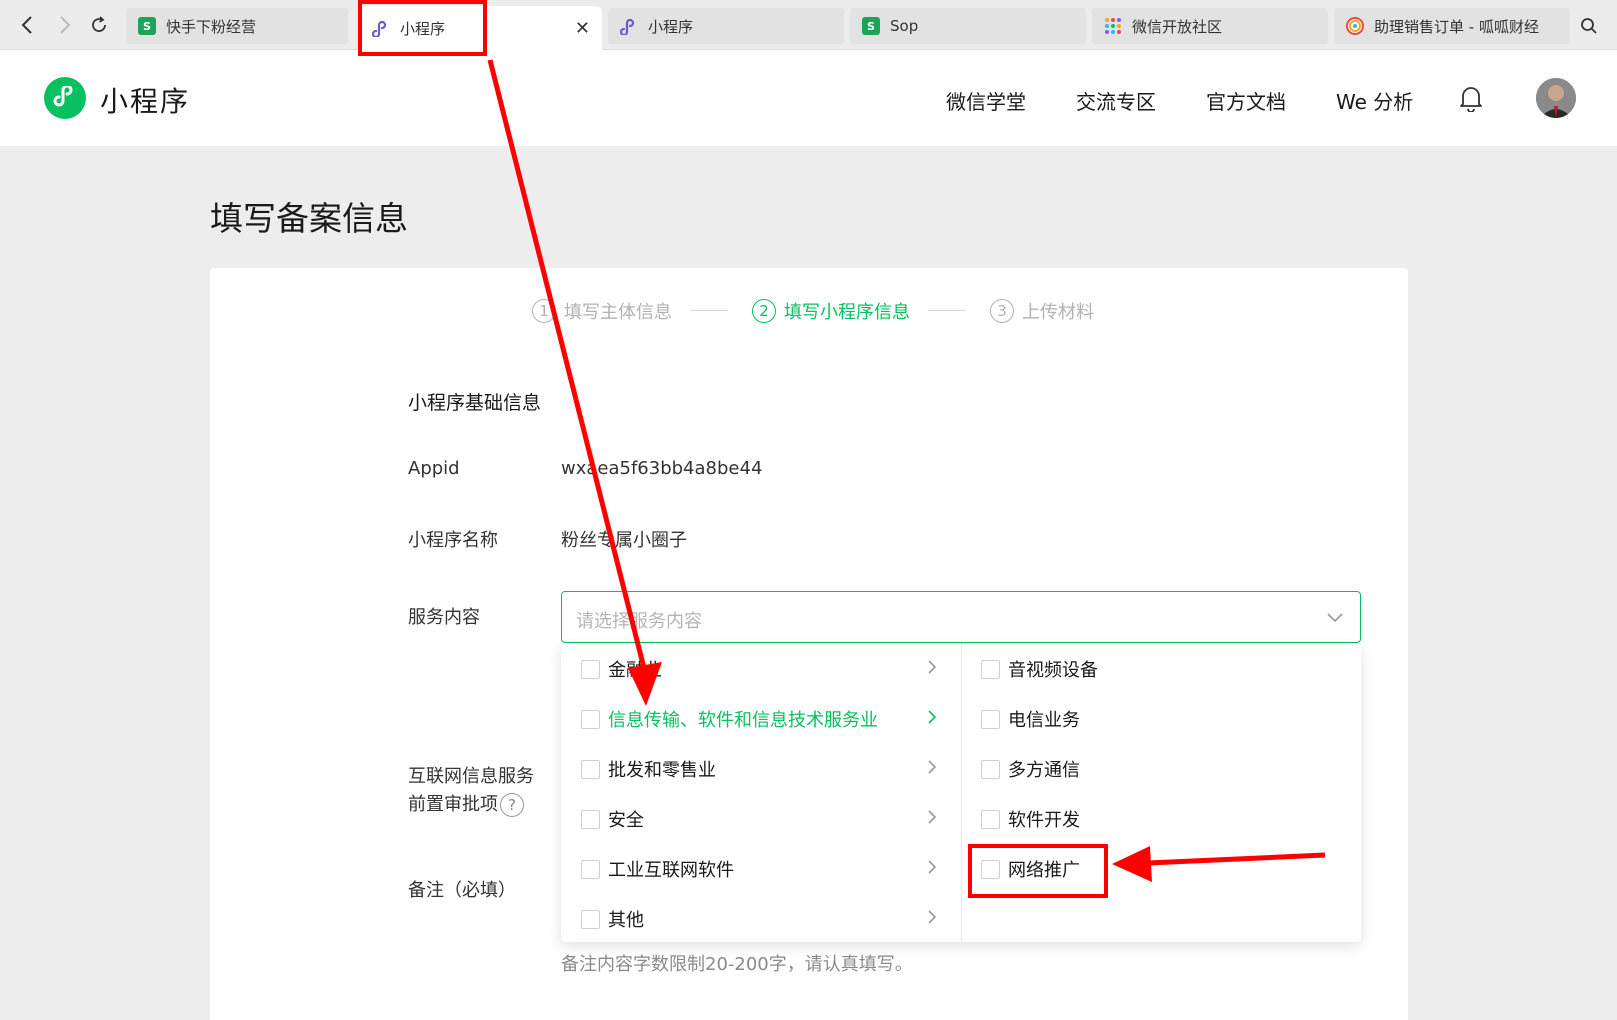 The height and width of the screenshot is (1020, 1617). I want to click on step-number: 1, so click(544, 311).